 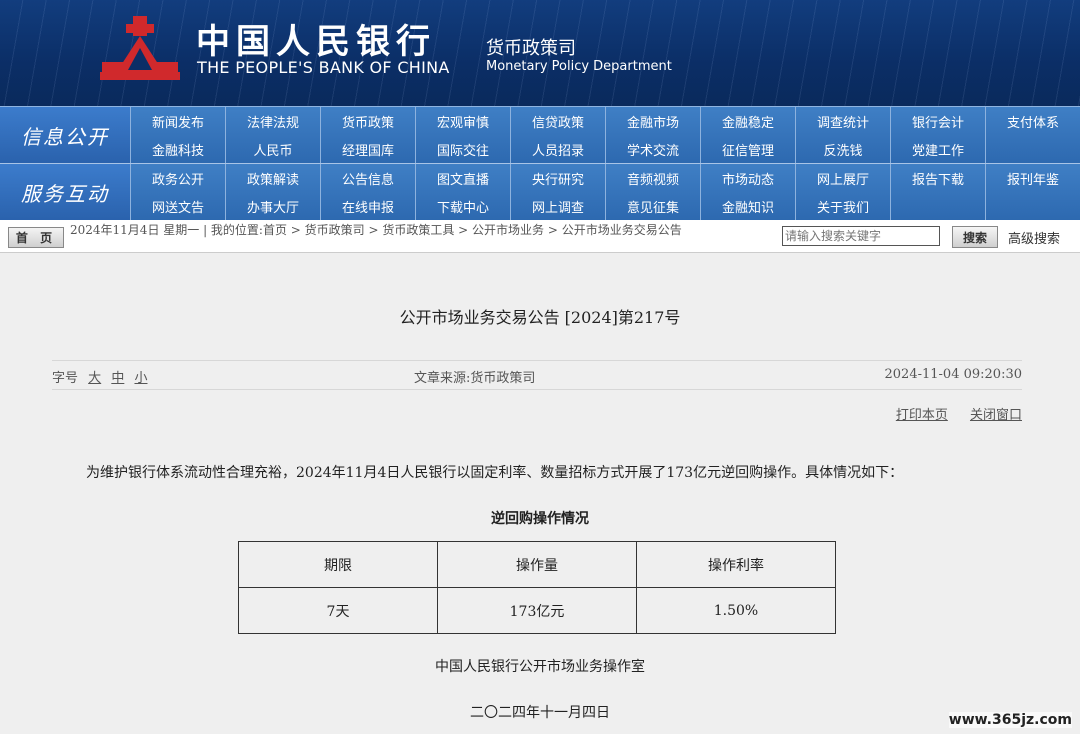 I want to click on nav-item: 银行会计, so click(x=937, y=121).